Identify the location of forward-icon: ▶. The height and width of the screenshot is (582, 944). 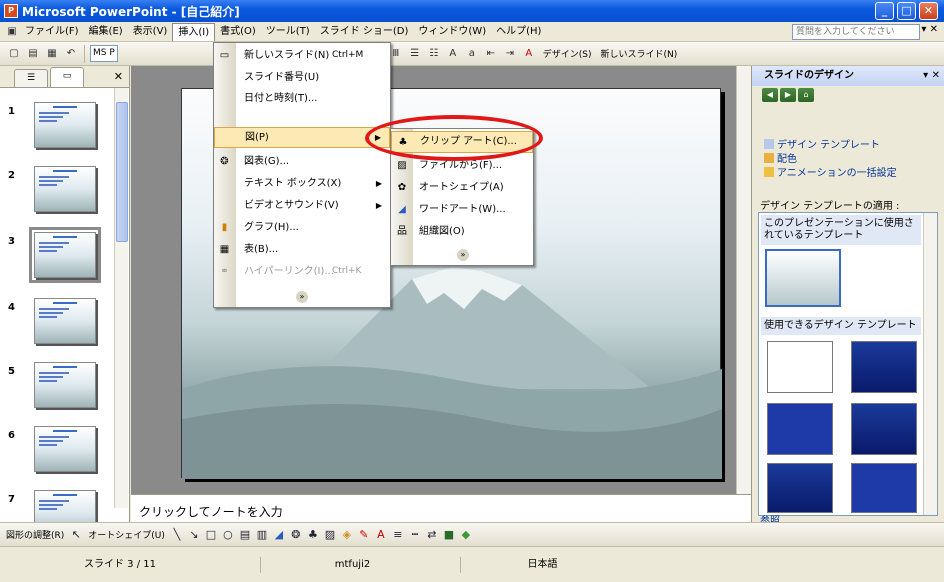
(788, 95).